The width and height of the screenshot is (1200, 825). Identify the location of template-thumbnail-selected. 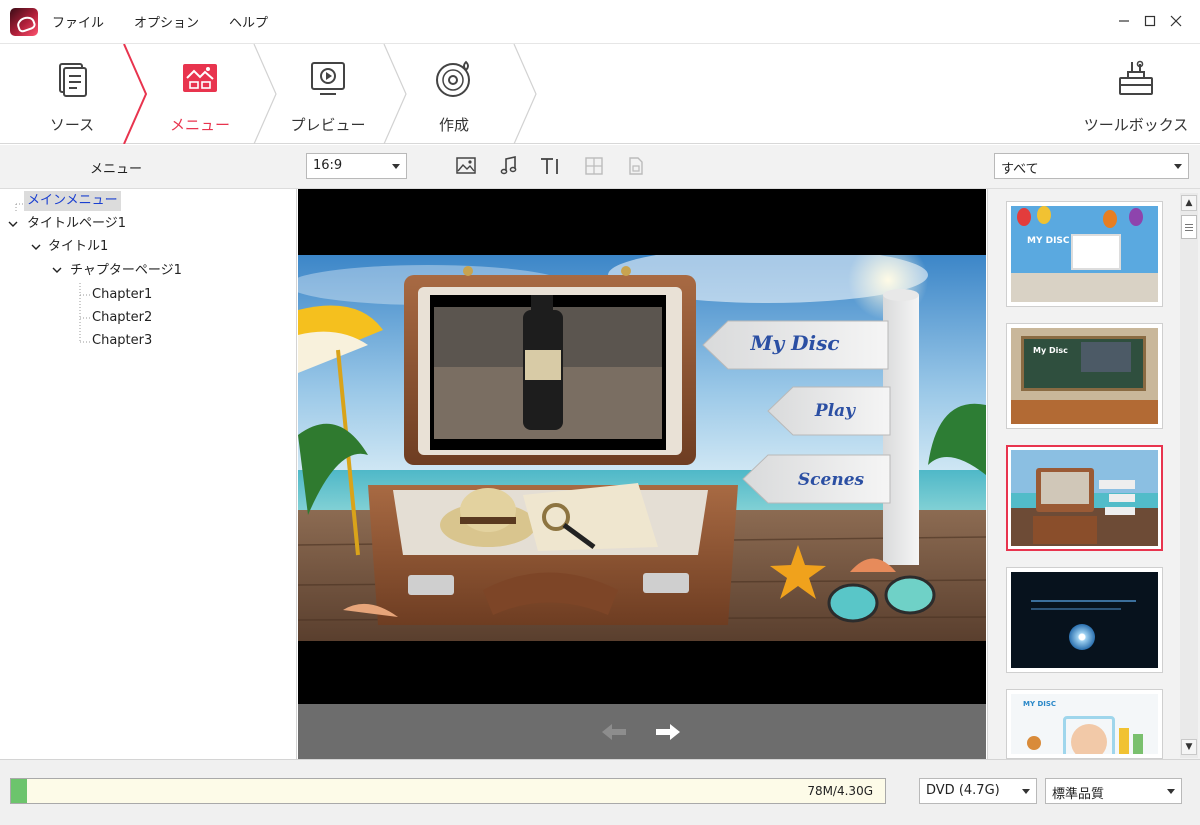
(1084, 498).